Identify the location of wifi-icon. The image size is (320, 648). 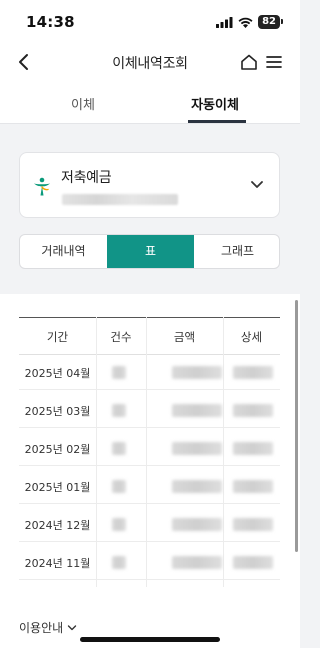
(245, 22).